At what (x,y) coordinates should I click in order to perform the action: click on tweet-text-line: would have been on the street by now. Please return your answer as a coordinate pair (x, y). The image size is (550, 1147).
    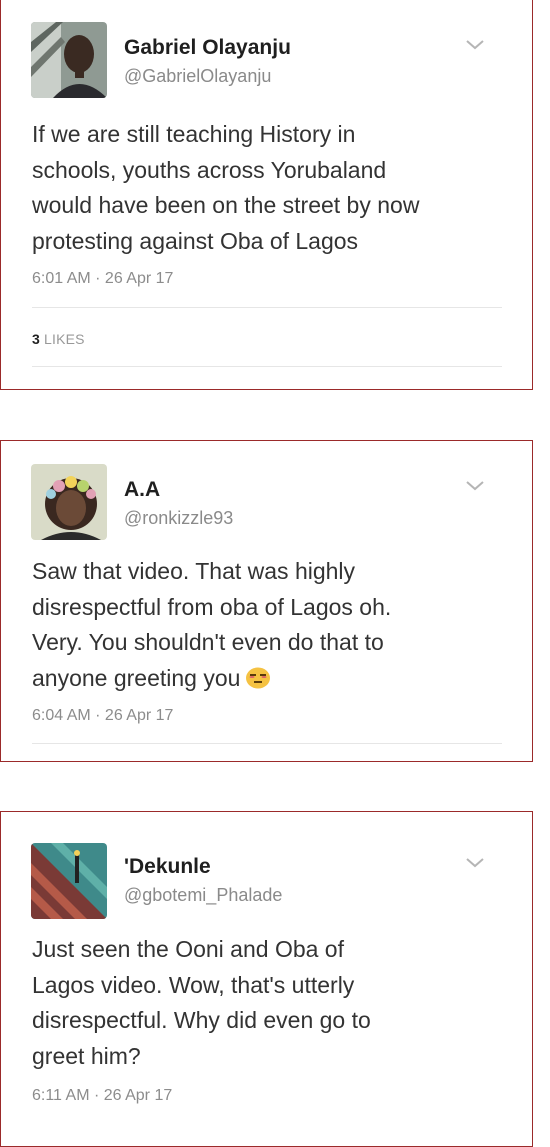
    Looking at the image, I should click on (226, 205).